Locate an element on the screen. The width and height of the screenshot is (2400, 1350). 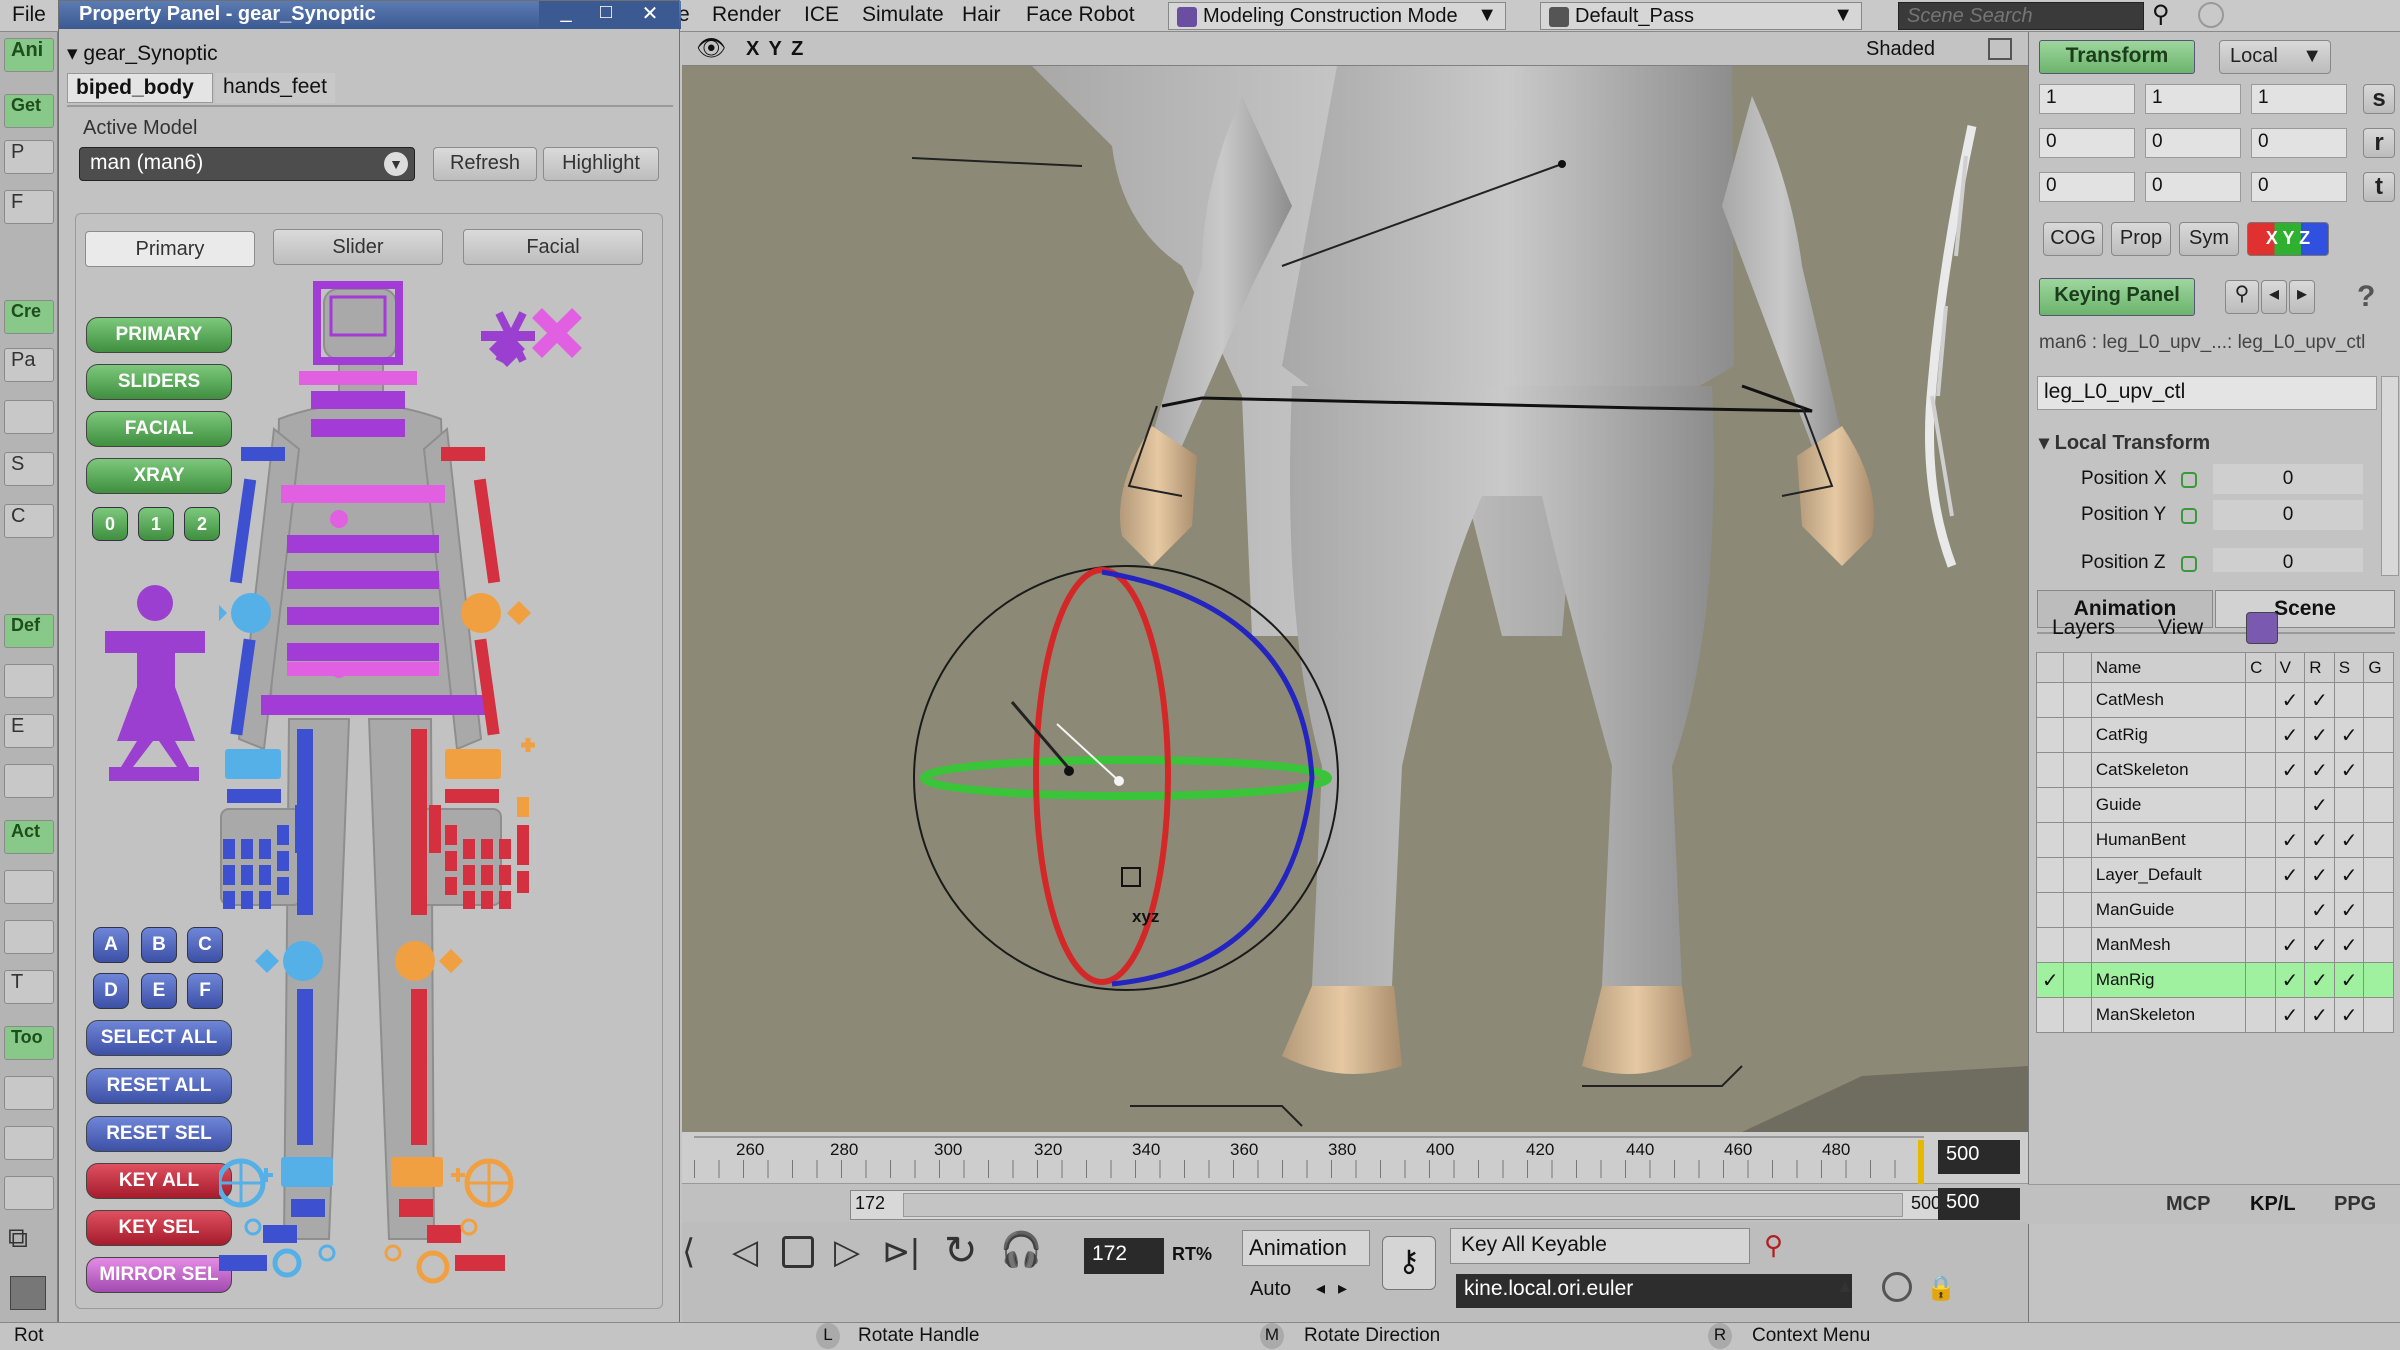
sym-button: Sym is located at coordinates (2209, 239).